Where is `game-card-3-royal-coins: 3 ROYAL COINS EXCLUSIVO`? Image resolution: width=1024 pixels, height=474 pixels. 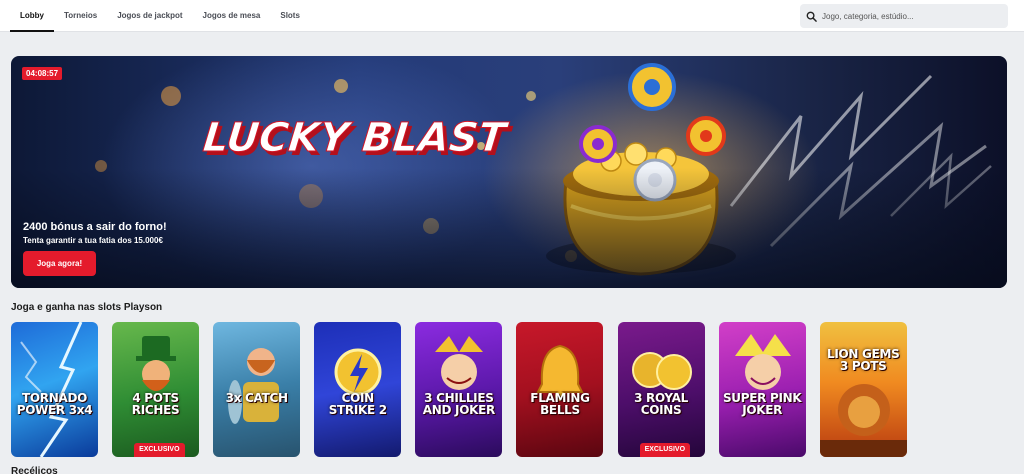 game-card-3-royal-coins: 3 ROYAL COINS EXCLUSIVO is located at coordinates (661, 389).